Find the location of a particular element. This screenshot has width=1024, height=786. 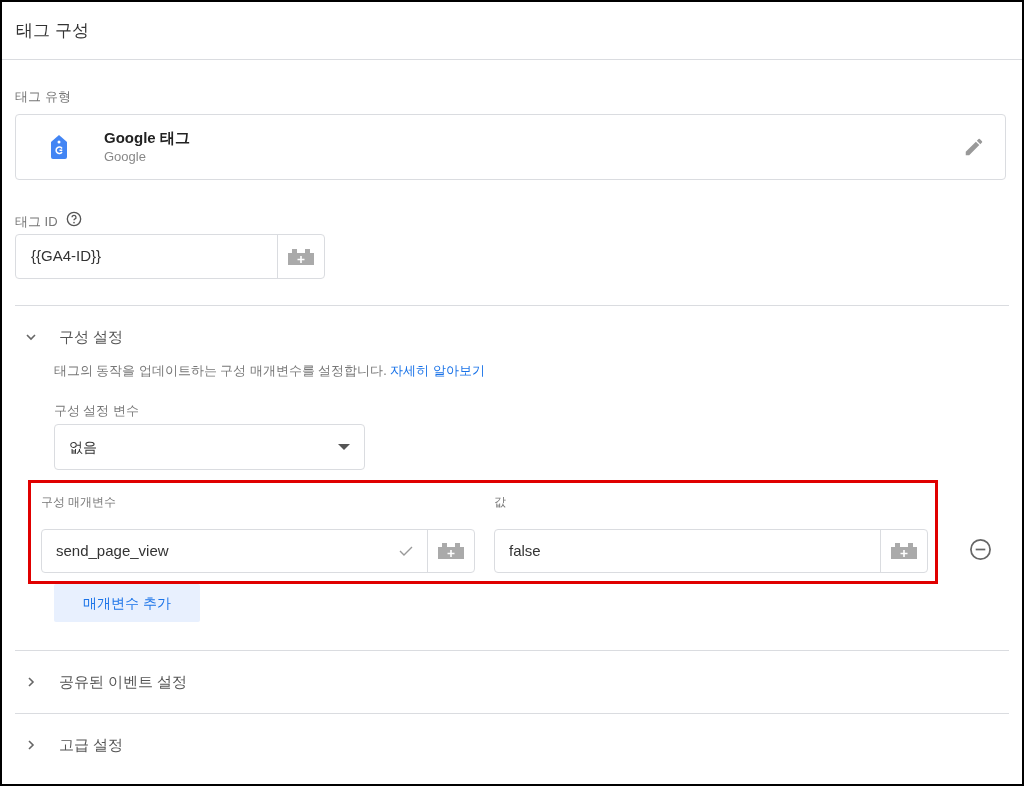

column-header: 구성 매개변수 is located at coordinates (79, 502).